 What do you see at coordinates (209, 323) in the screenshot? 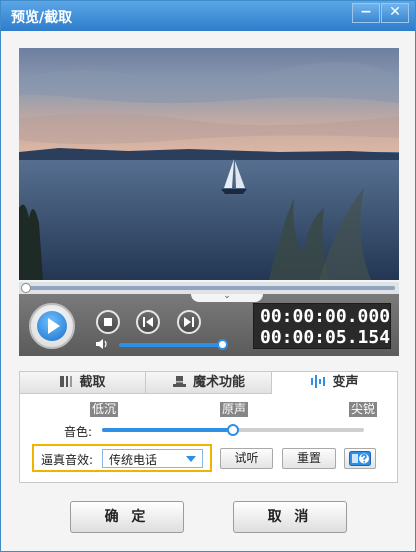
I see `playback-controls: ⌄ 00:00:00.000 00:00:05.154` at bounding box center [209, 323].